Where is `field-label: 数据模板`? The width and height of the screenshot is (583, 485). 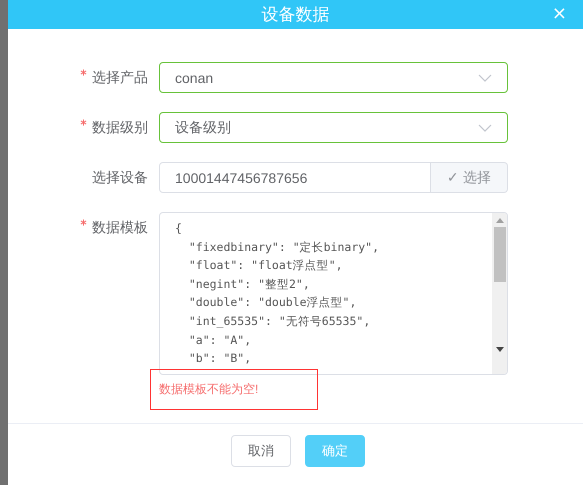
field-label: 数据模板 is located at coordinates (120, 227).